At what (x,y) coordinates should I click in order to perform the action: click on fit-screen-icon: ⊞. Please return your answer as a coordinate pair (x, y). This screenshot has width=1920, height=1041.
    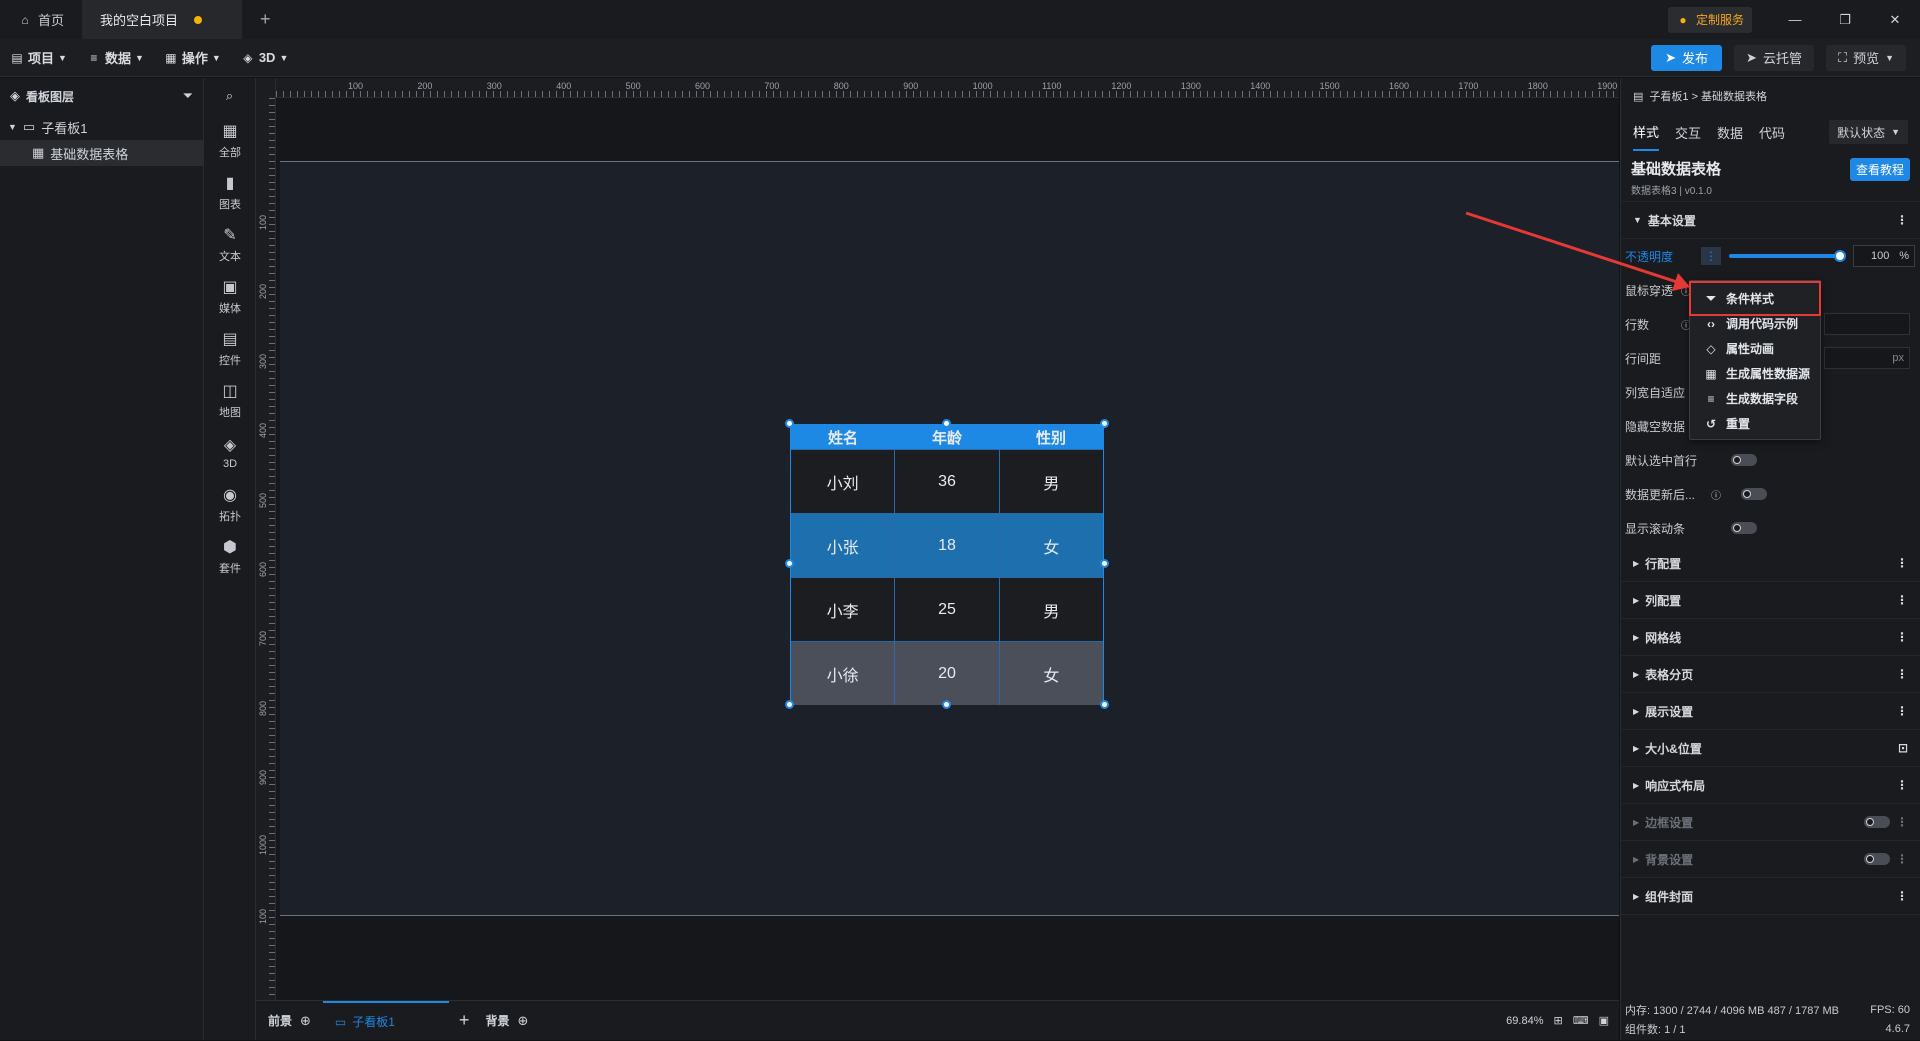
    Looking at the image, I should click on (1557, 1020).